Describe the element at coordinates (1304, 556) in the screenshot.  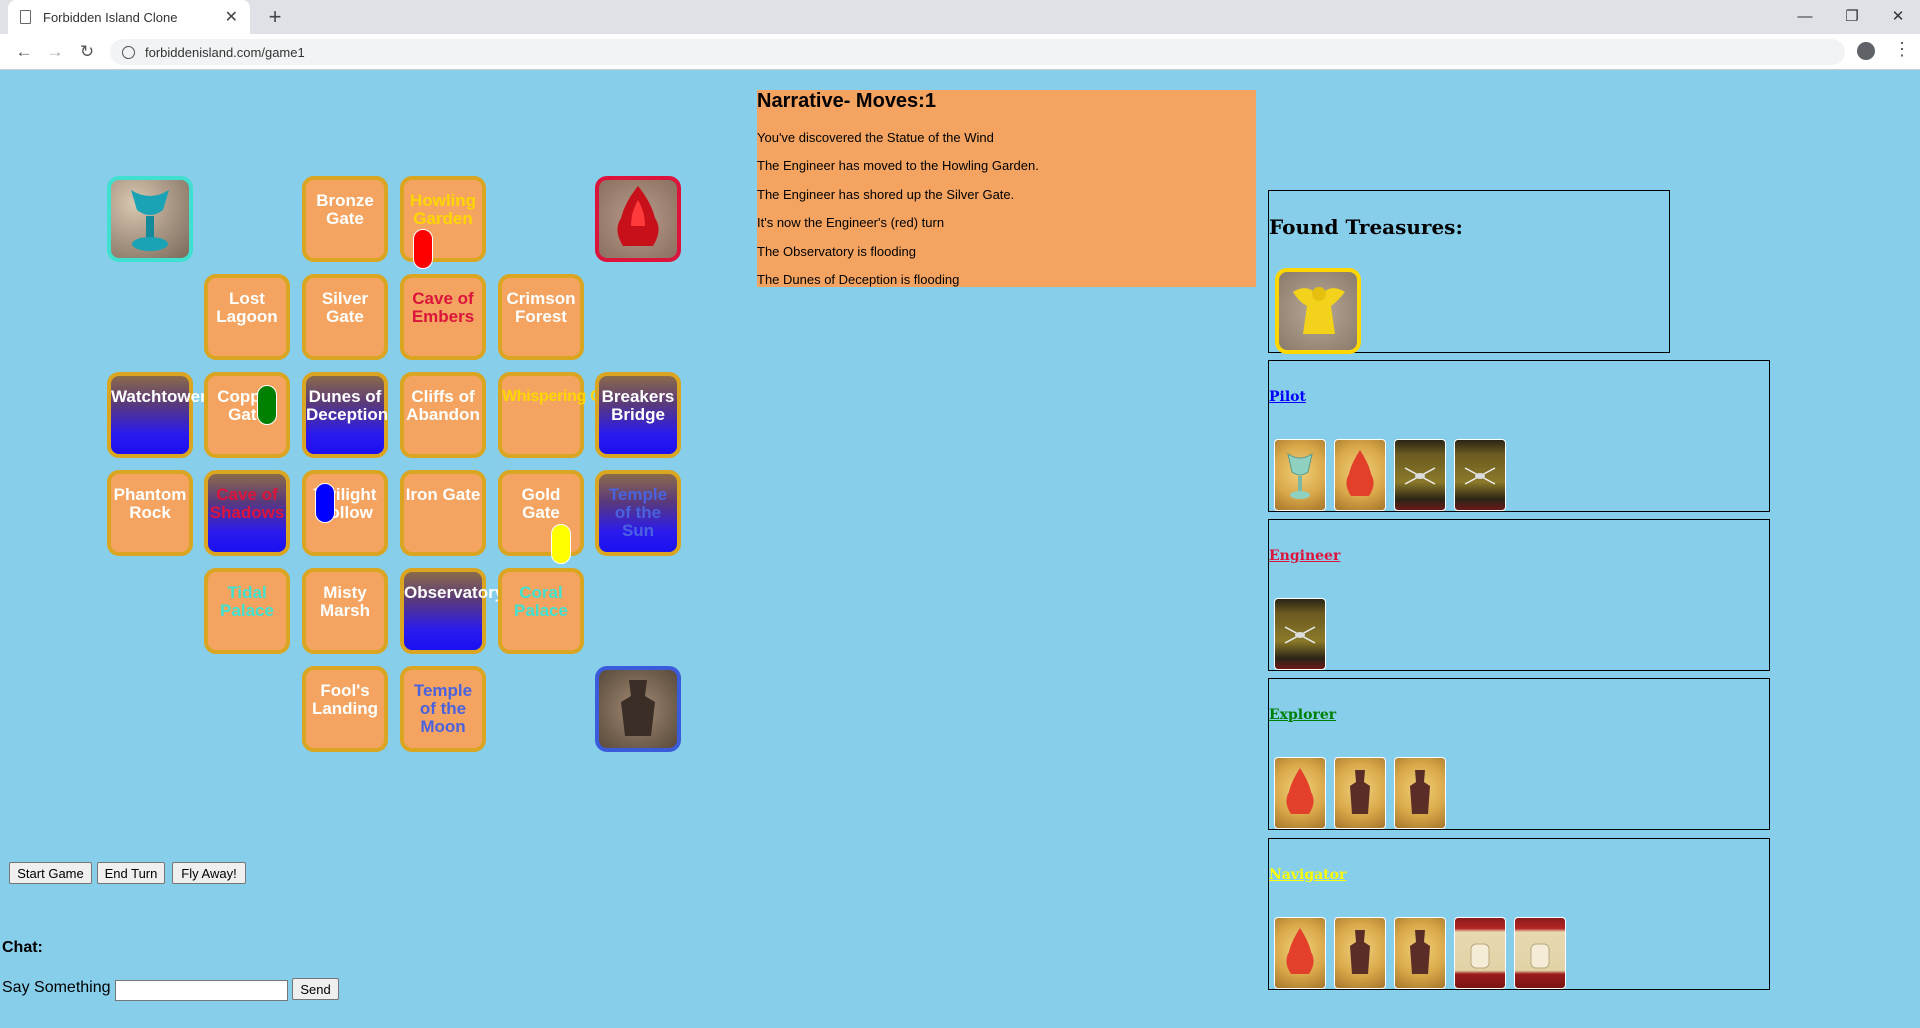
I see `player-name-engineer: Engineer` at that location.